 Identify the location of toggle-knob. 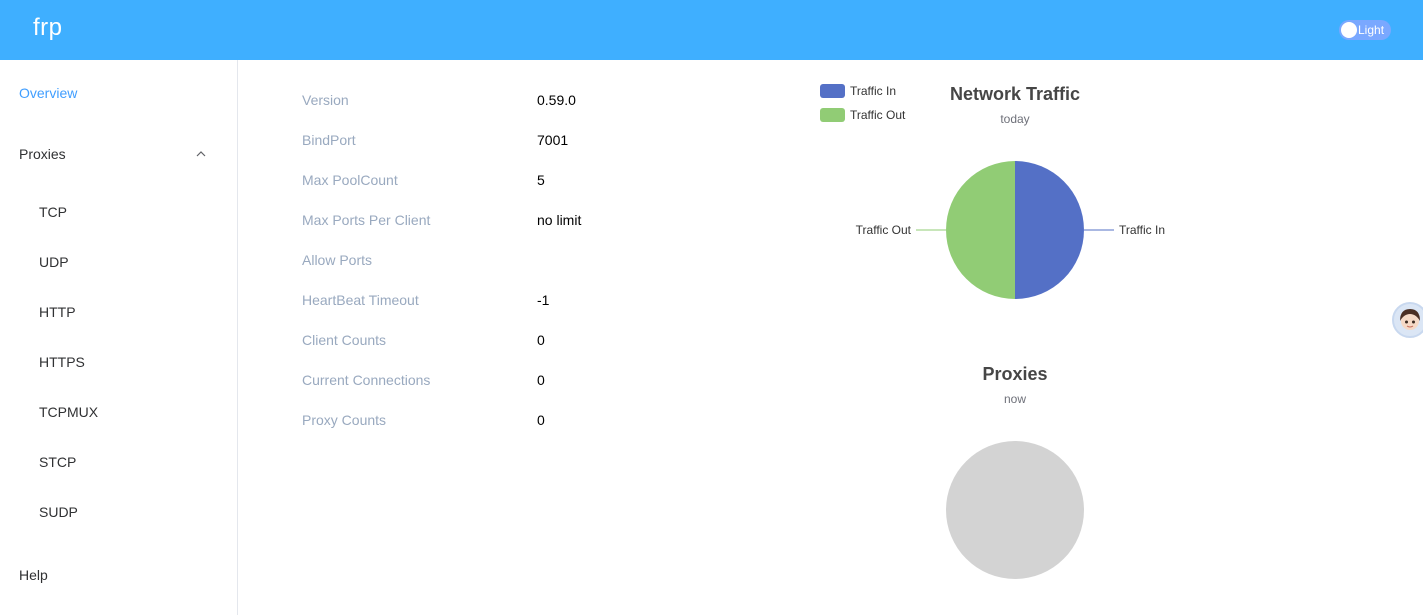
(1349, 30).